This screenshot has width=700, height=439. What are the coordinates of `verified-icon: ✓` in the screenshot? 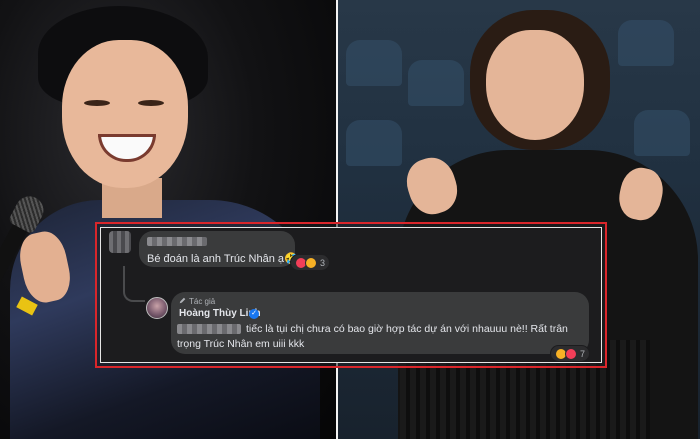 It's located at (254, 314).